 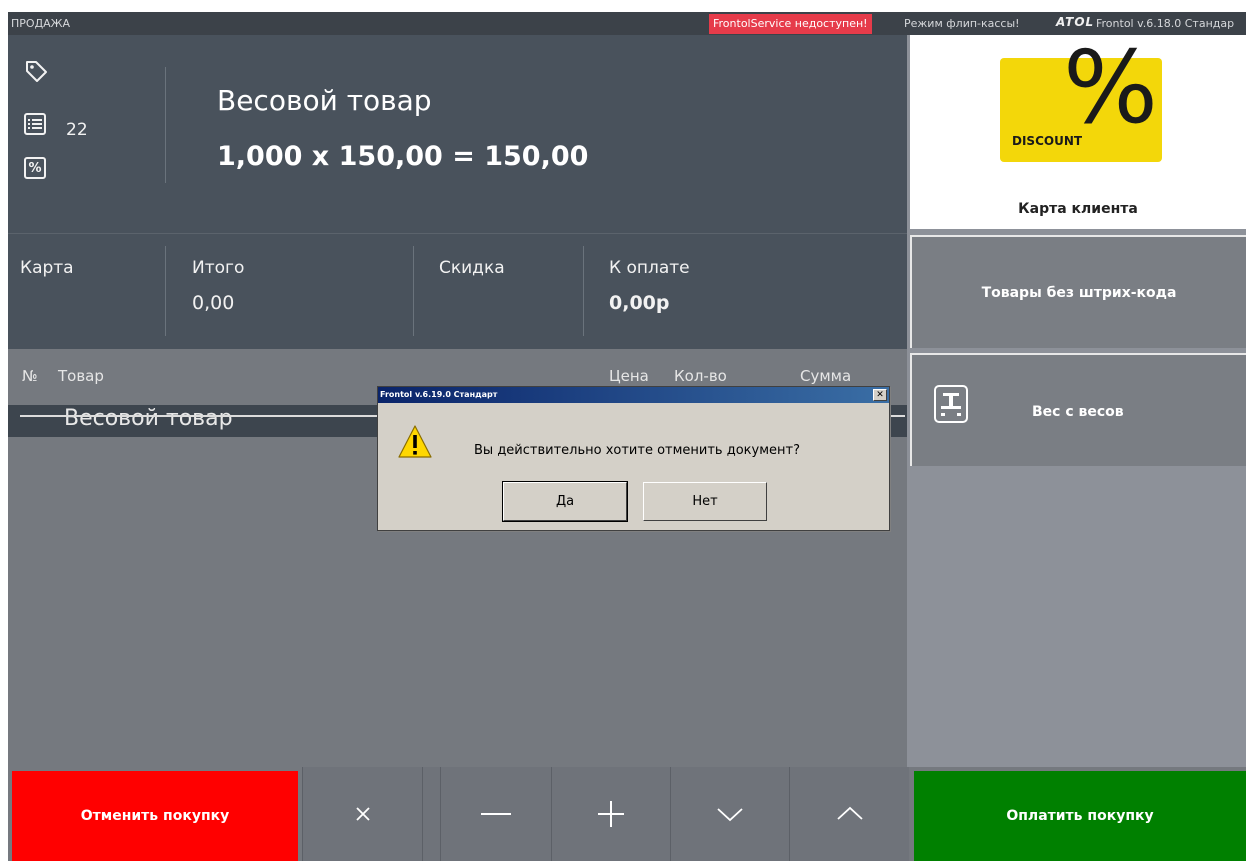 I want to click on scroll-down-button, so click(x=729, y=814).